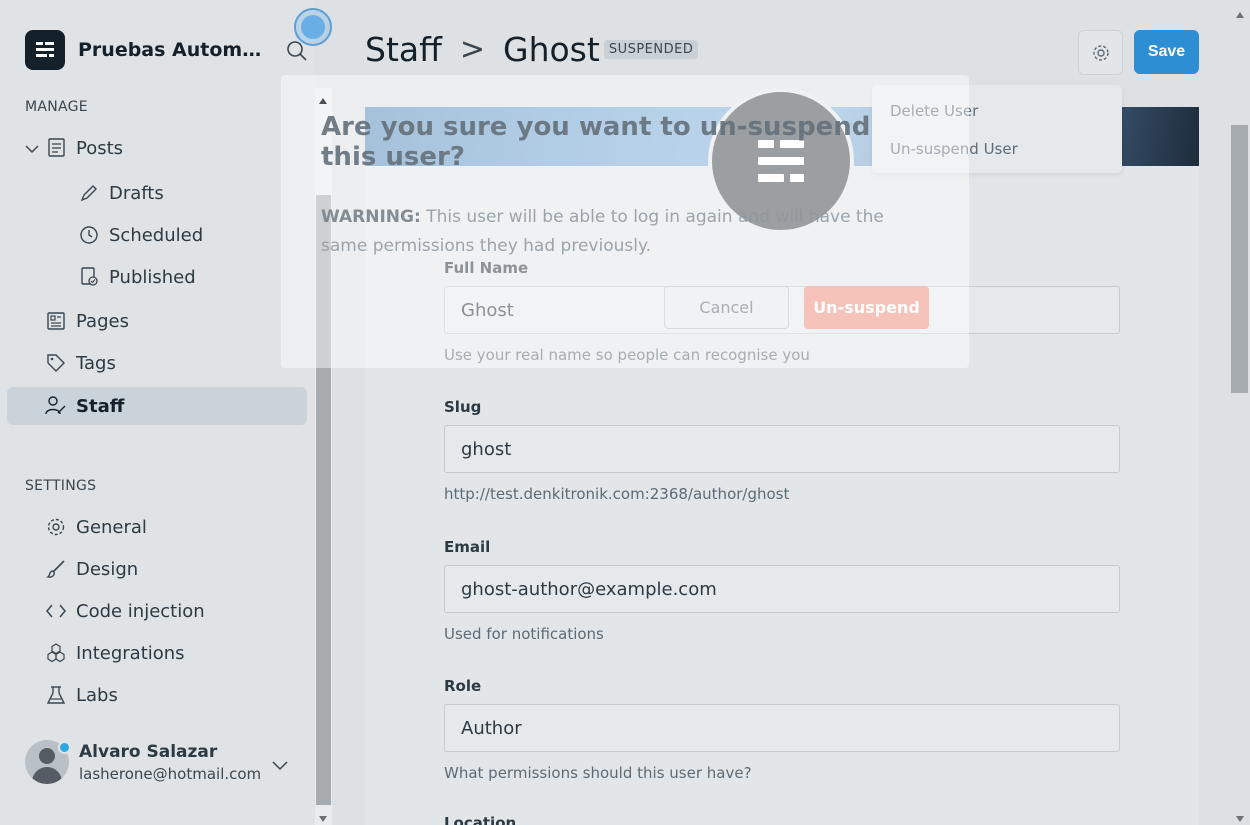 This screenshot has height=825, width=1250. I want to click on sidebar-item-label: Drafts, so click(136, 193).